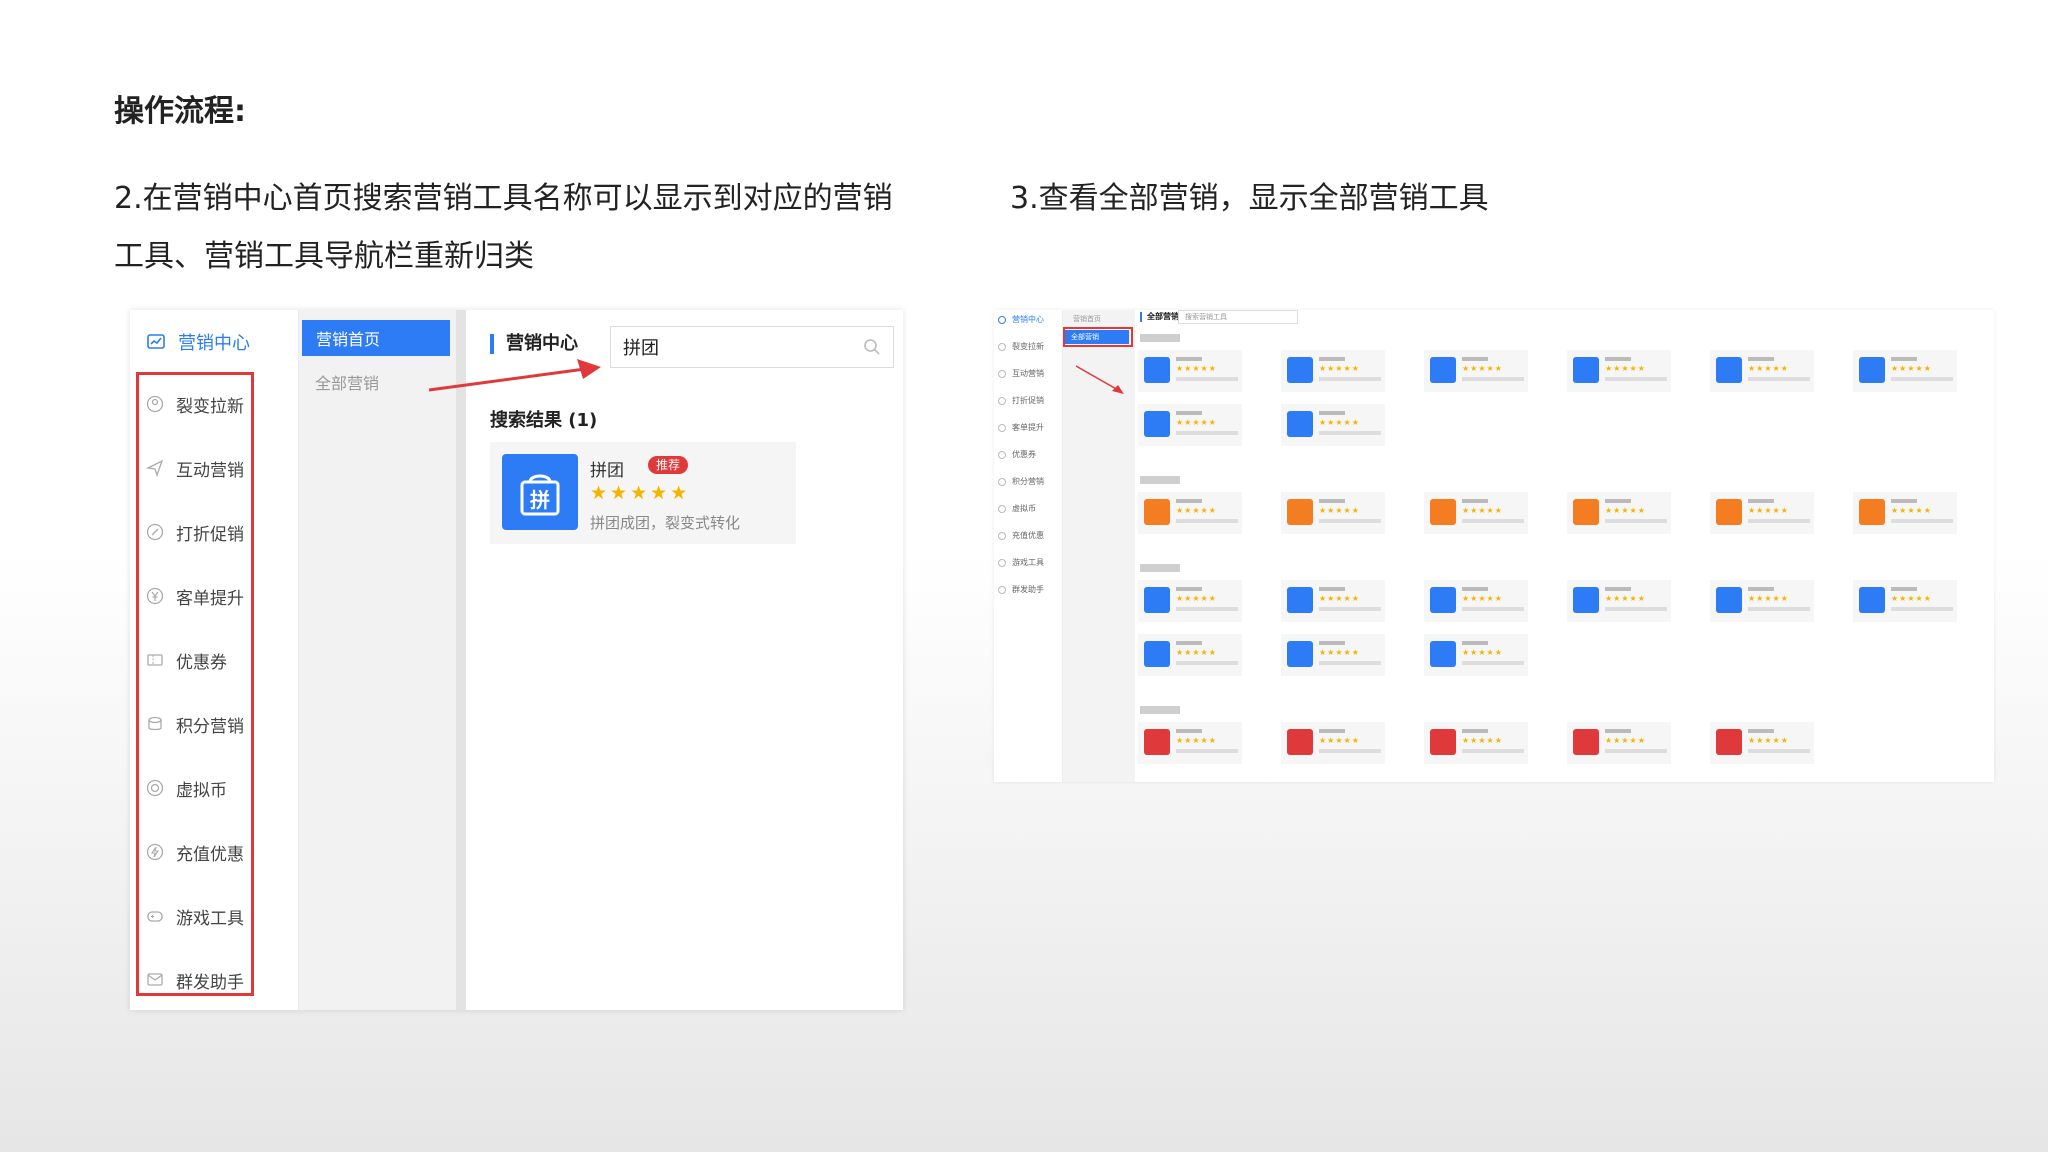 This screenshot has height=1152, width=2048. What do you see at coordinates (215, 980) in the screenshot?
I see `sidebar-item-bulk-send: 群发助手` at bounding box center [215, 980].